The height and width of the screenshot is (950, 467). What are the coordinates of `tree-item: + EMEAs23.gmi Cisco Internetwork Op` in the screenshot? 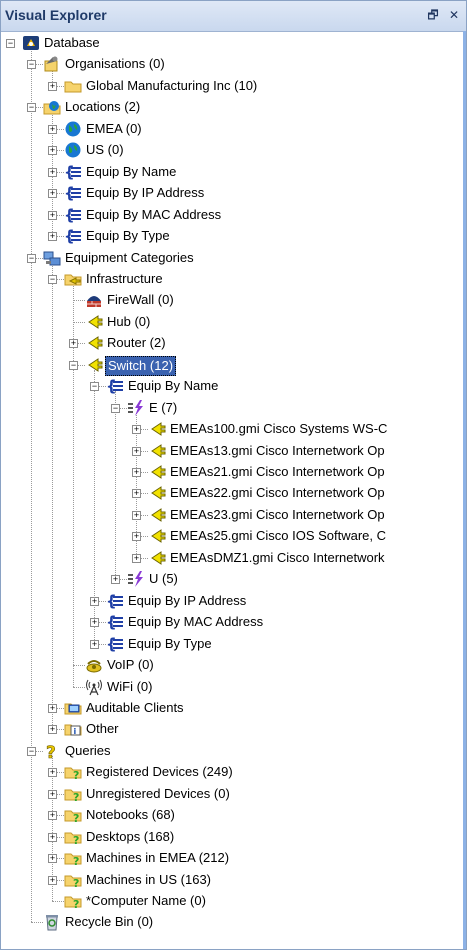 It's located at (231, 515).